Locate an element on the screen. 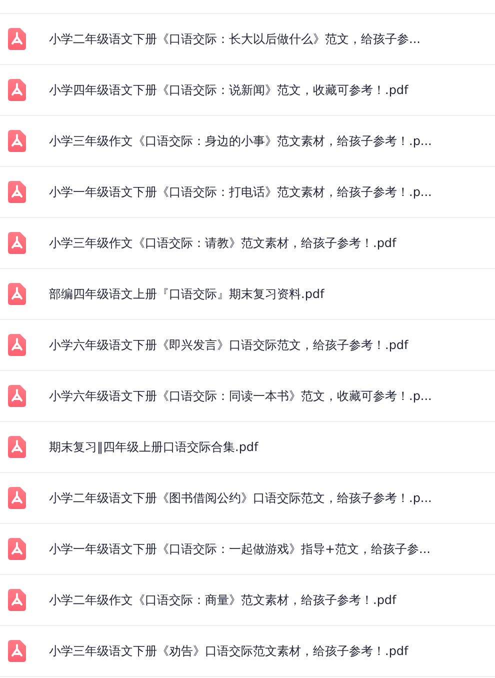  file-link: 小学三年级语文下册《劝告》口语交际范文素材，给孩子参考！.pdf is located at coordinates (228, 651).